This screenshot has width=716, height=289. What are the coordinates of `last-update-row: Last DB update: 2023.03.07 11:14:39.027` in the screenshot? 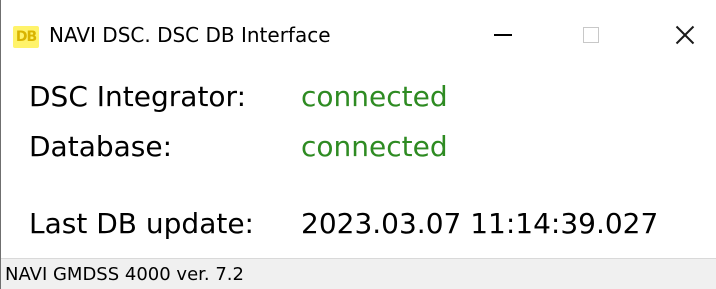 It's located at (369, 227).